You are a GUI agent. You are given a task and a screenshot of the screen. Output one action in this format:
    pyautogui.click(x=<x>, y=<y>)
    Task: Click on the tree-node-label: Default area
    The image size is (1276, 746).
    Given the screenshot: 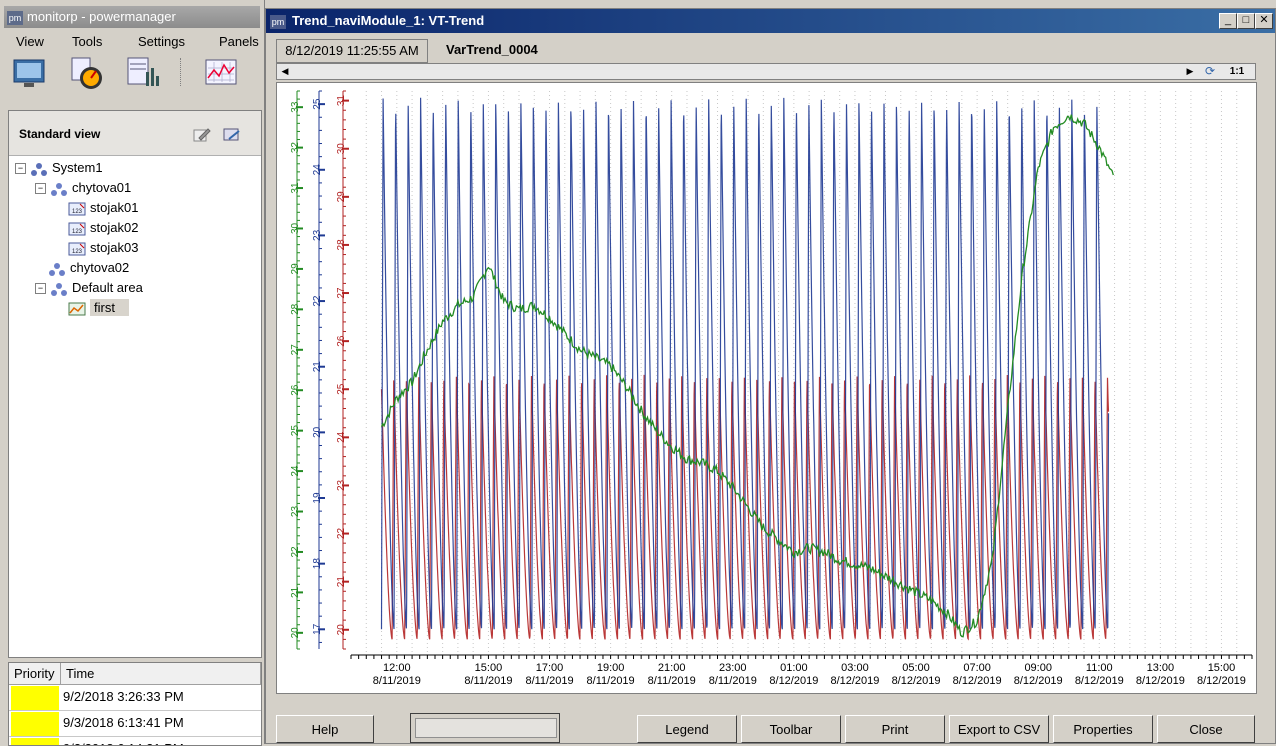 What is the action you would take?
    pyautogui.click(x=107, y=287)
    